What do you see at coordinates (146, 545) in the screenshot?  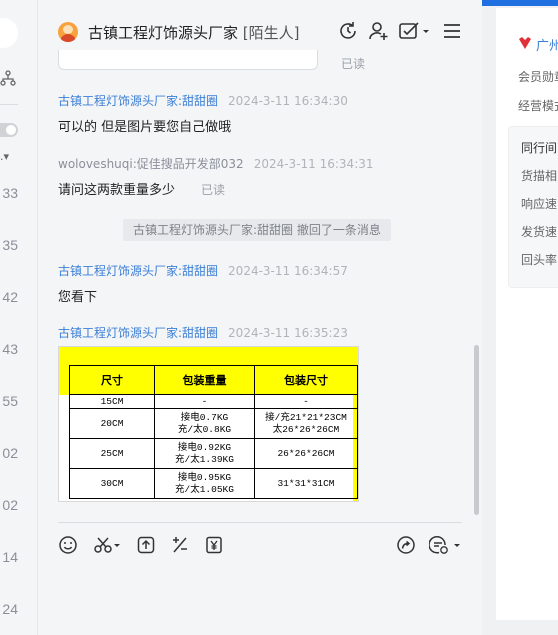 I see `upload-icon` at bounding box center [146, 545].